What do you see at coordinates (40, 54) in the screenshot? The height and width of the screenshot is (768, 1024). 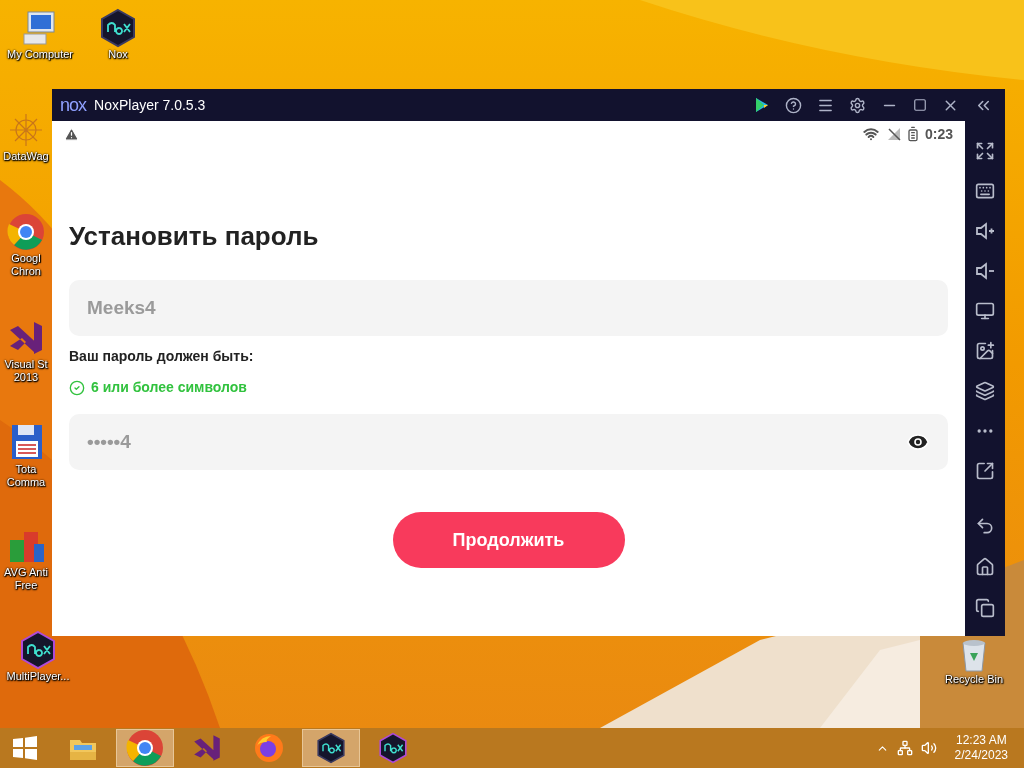 I see `desktop-icon-label: My Computer` at bounding box center [40, 54].